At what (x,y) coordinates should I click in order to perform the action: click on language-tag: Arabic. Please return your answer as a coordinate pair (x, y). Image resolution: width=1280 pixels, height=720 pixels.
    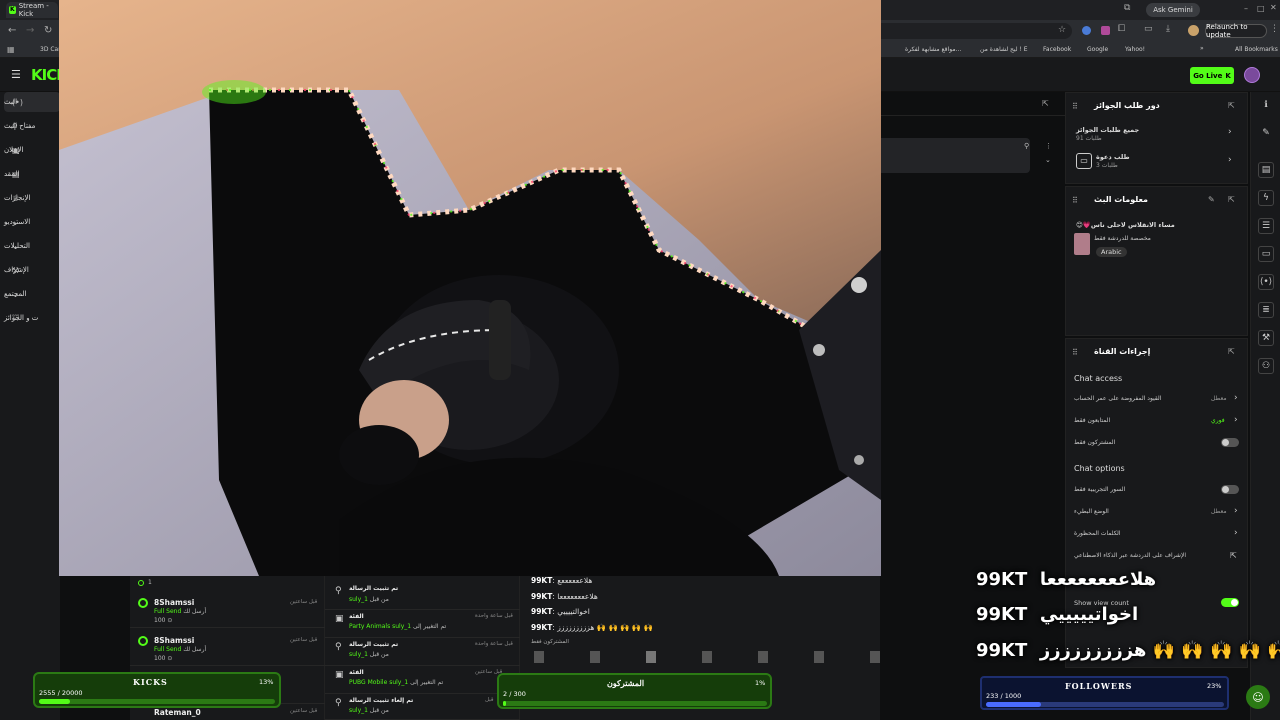
    Looking at the image, I should click on (1111, 252).